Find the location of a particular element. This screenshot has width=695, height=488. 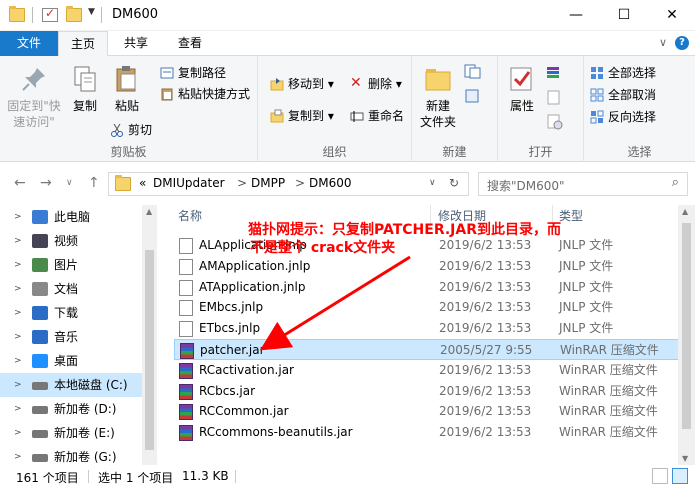

breadcrumb-dmpp: DMPP is located at coordinates (268, 183).